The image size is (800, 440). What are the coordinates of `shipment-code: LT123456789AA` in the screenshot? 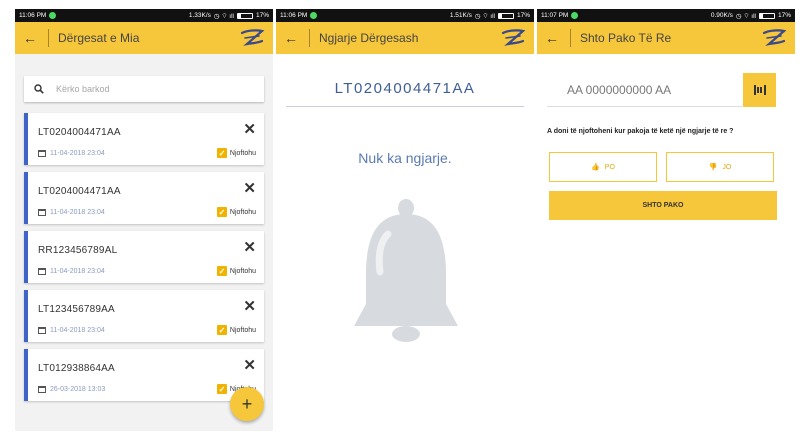 It's located at (76, 309).